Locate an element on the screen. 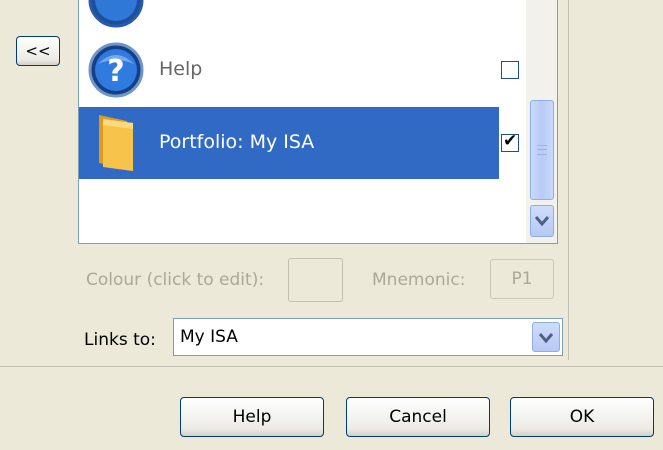 The width and height of the screenshot is (663, 450). list-item-label: Help is located at coordinates (181, 69).